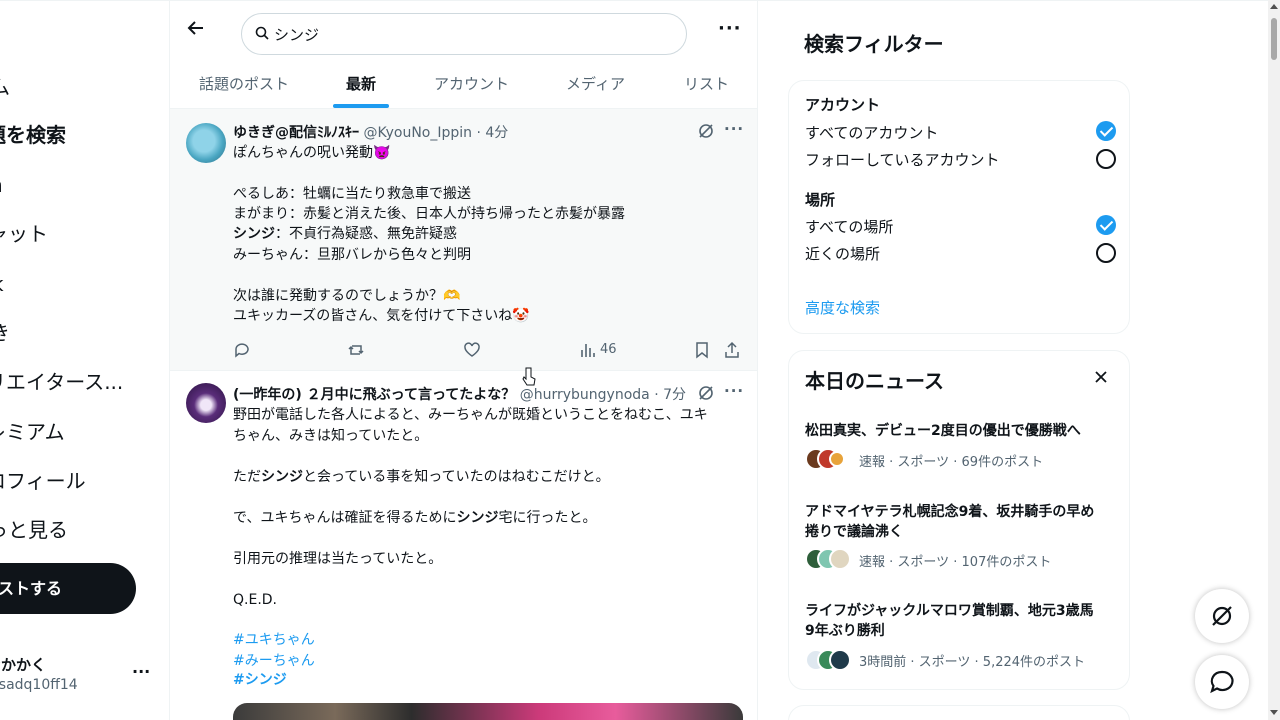 The image size is (1280, 720). I want to click on back-arrow-icon, so click(198, 30).